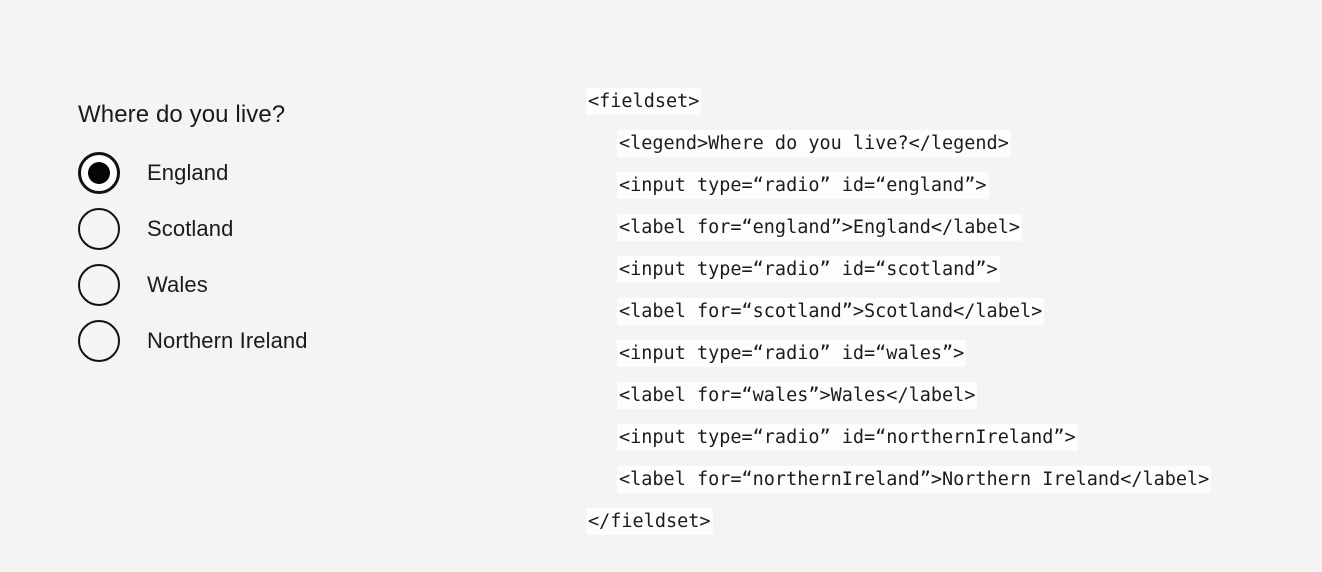 The width and height of the screenshot is (1322, 572). I want to click on radio-button-icon-northernIreland, so click(99, 341).